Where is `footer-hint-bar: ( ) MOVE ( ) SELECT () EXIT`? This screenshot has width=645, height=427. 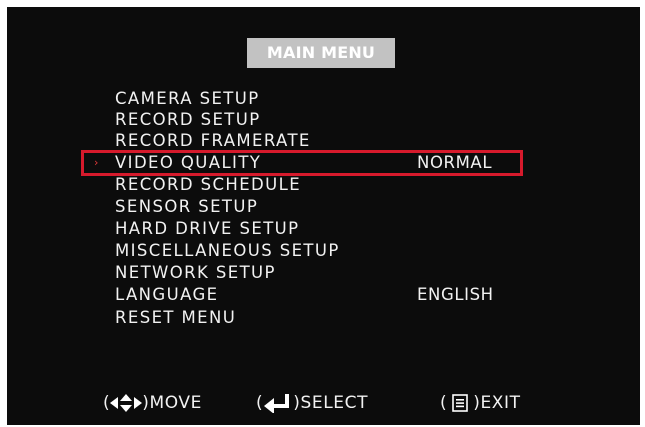 footer-hint-bar: ( ) MOVE ( ) SELECT () EXIT is located at coordinates (323, 403).